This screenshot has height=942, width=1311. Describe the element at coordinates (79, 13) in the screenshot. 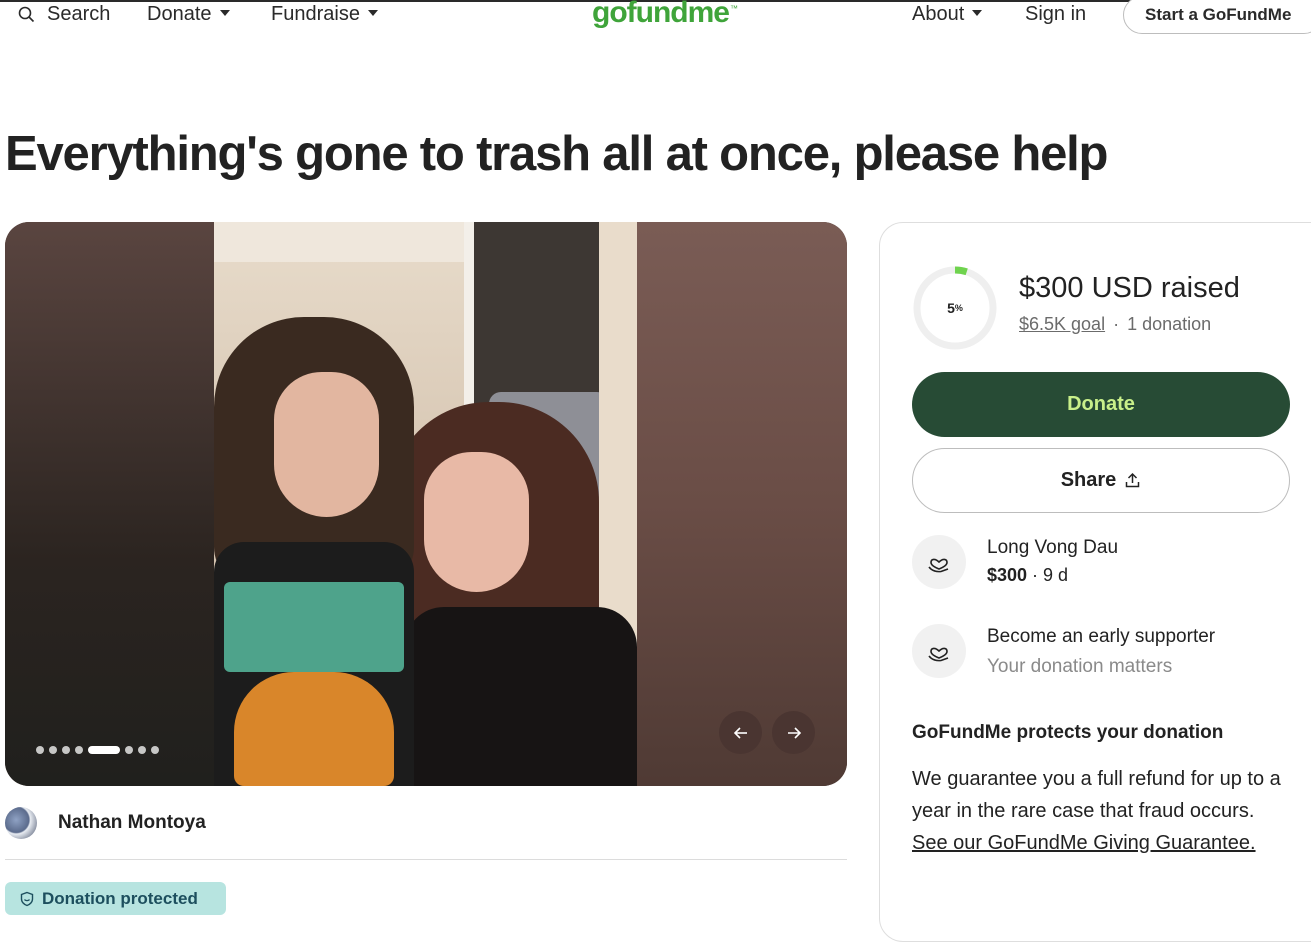

I see `search-label: Search` at that location.